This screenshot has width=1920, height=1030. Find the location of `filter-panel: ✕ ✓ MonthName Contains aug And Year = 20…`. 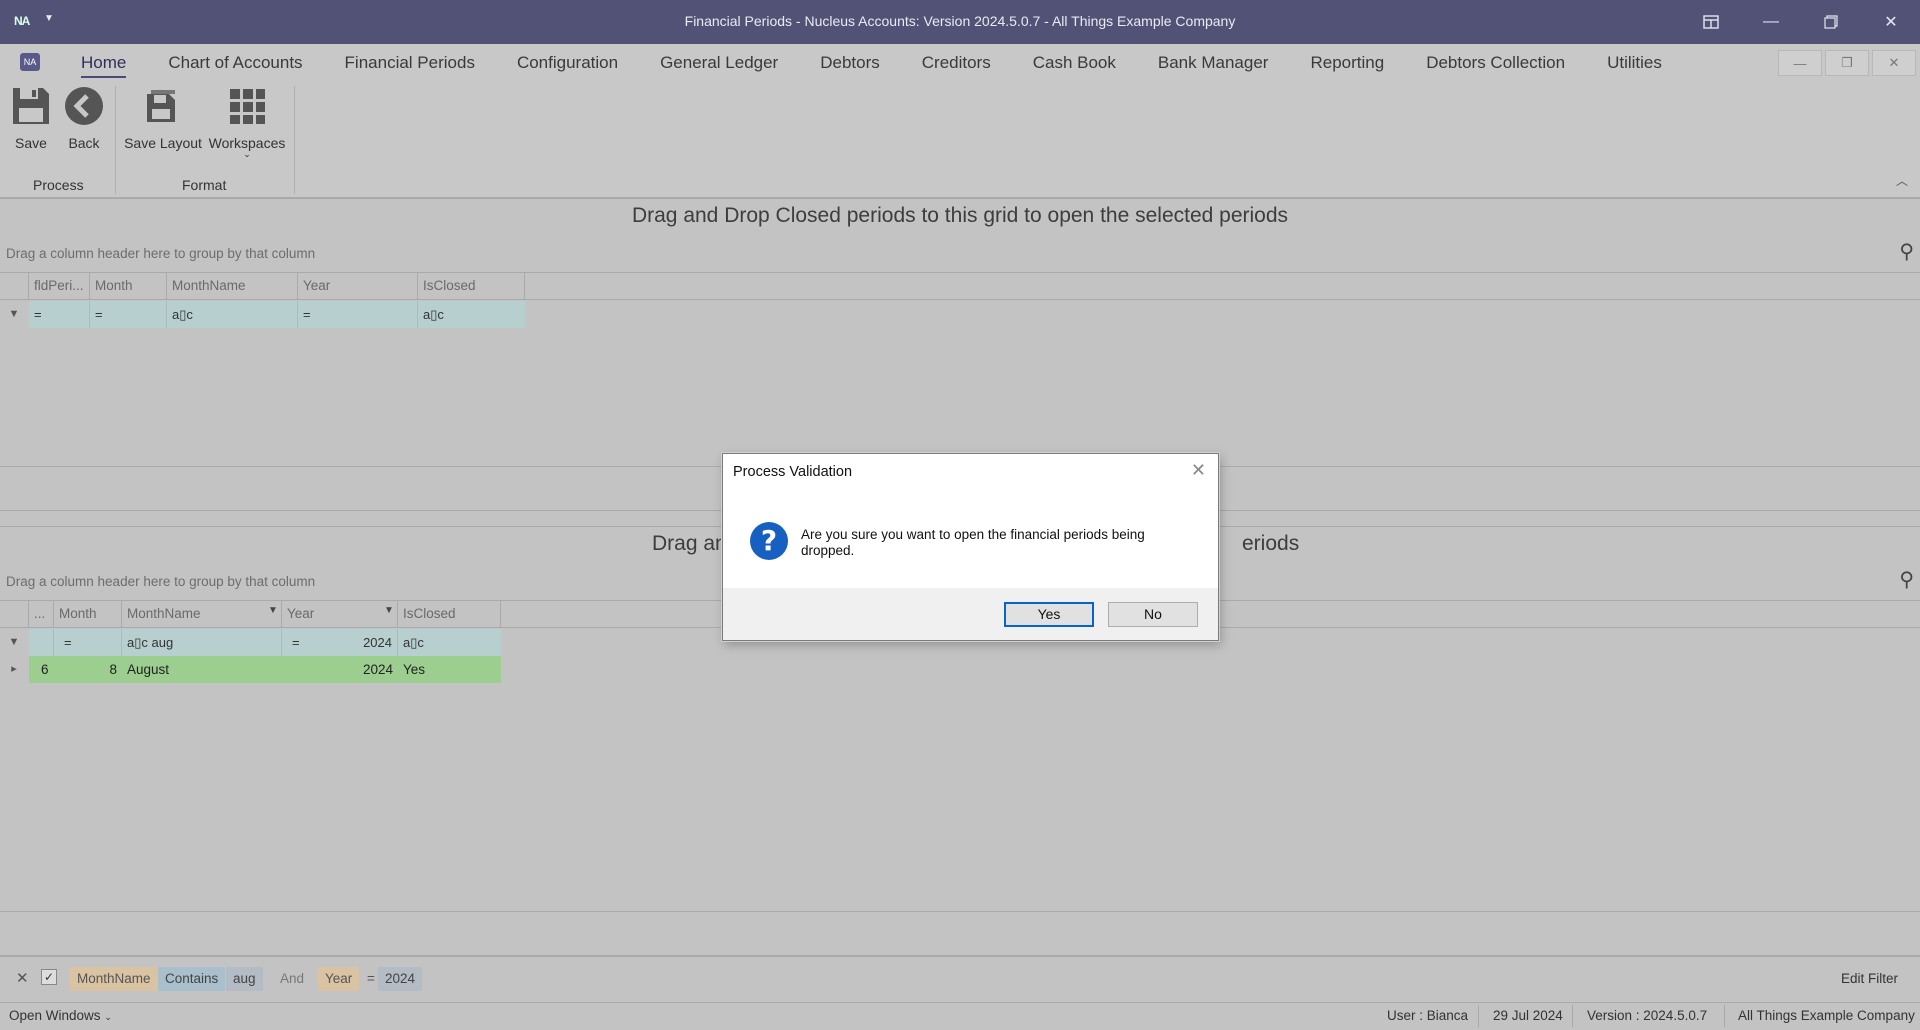

filter-panel: ✕ ✓ MonthName Contains aug And Year = 20… is located at coordinates (960, 978).